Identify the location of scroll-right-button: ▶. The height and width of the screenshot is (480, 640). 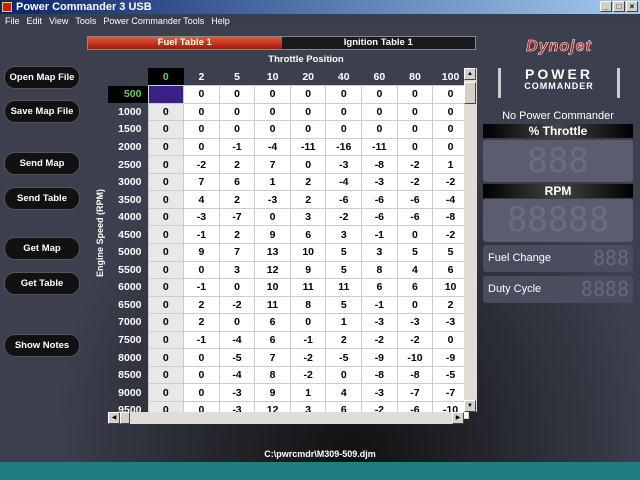
(458, 418).